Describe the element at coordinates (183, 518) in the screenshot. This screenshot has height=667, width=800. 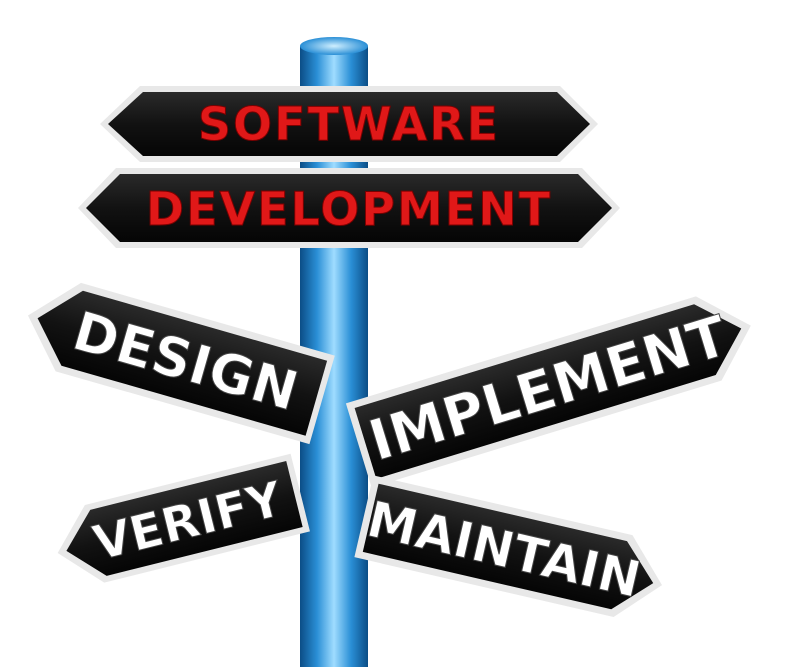
I see `sign-verify: VERIFY` at that location.